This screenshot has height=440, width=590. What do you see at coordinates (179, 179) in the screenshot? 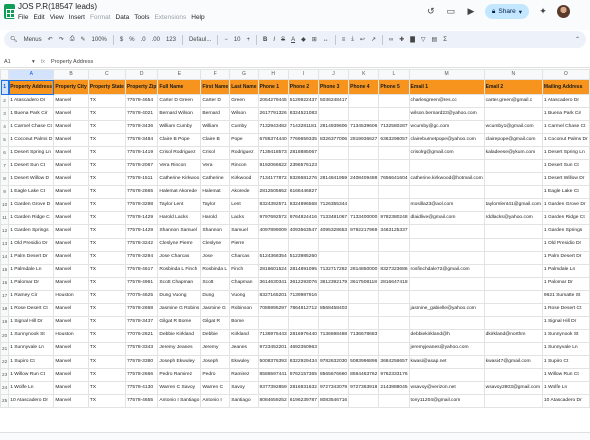
I see `cell-full-name: Catherine Kirkwoo` at bounding box center [179, 179].